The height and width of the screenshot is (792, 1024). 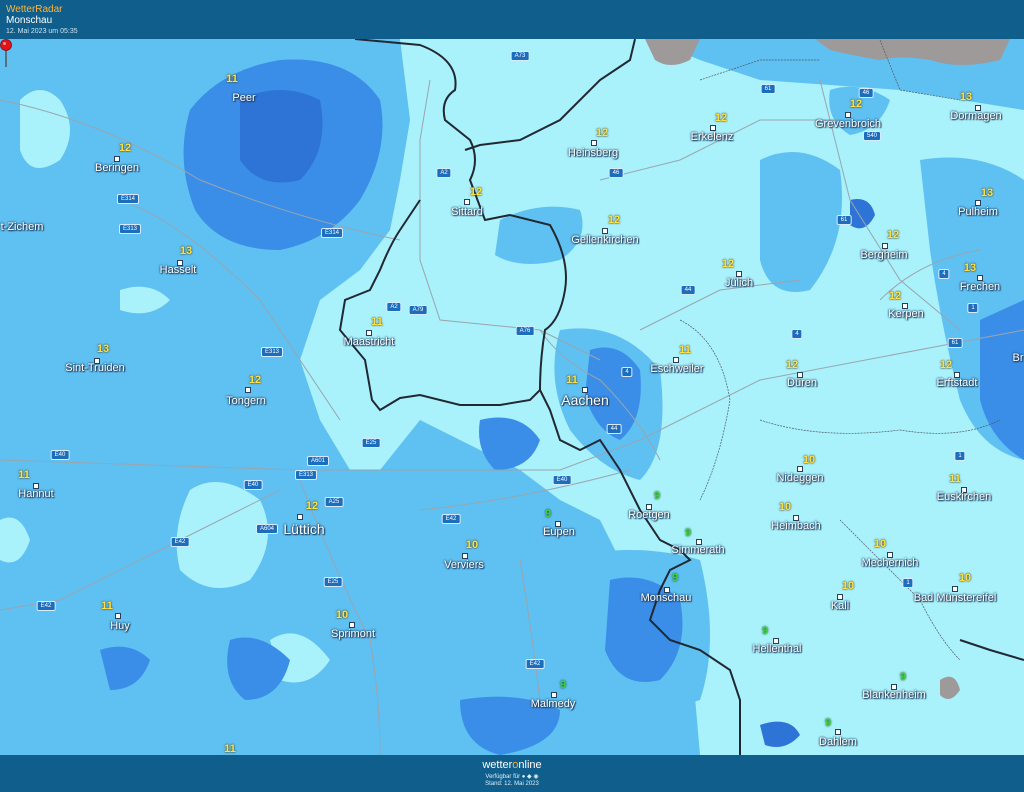 What do you see at coordinates (318, 461) in the screenshot?
I see `road-sign: A601` at bounding box center [318, 461].